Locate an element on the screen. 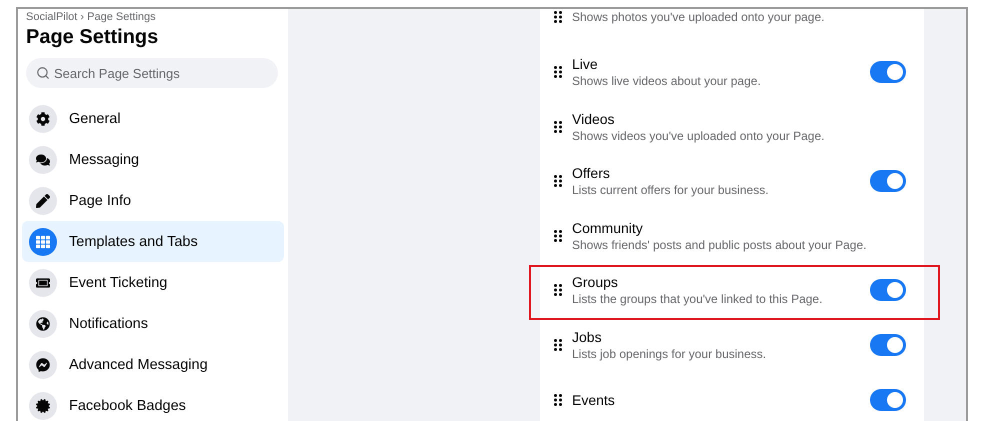 This screenshot has width=981, height=421. search-field: Search Page Settings is located at coordinates (152, 73).